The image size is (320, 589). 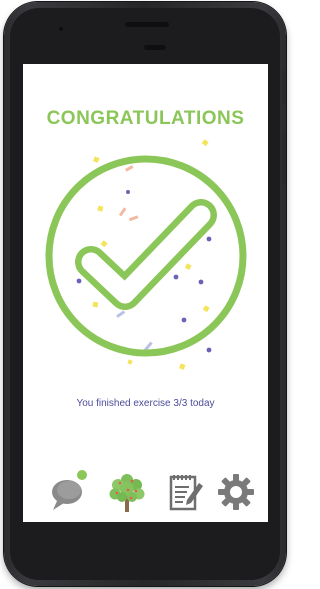 I want to click on volume-button, so click(x=284, y=87).